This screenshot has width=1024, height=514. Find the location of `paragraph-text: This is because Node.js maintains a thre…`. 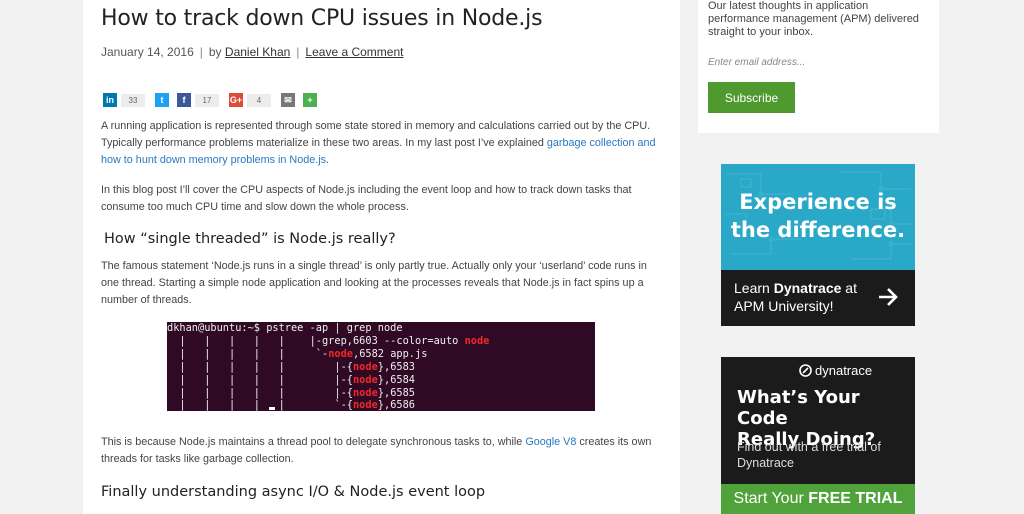

paragraph-text: This is because Node.js maintains a thre… is located at coordinates (313, 442).